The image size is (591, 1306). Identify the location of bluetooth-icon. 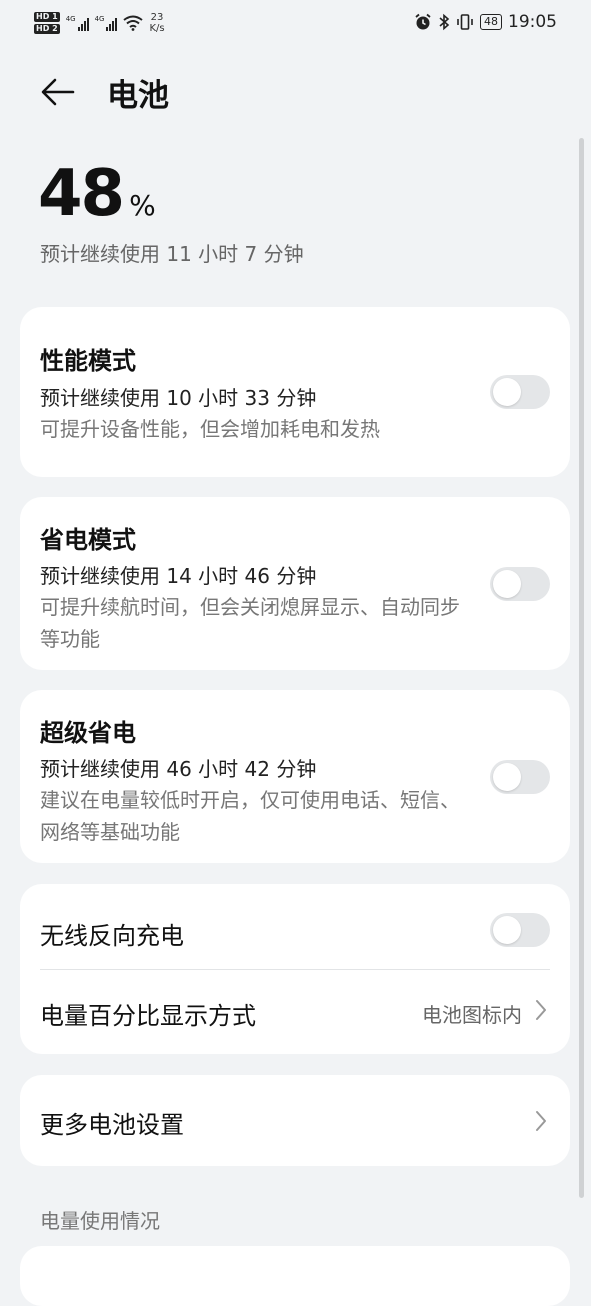
(444, 22).